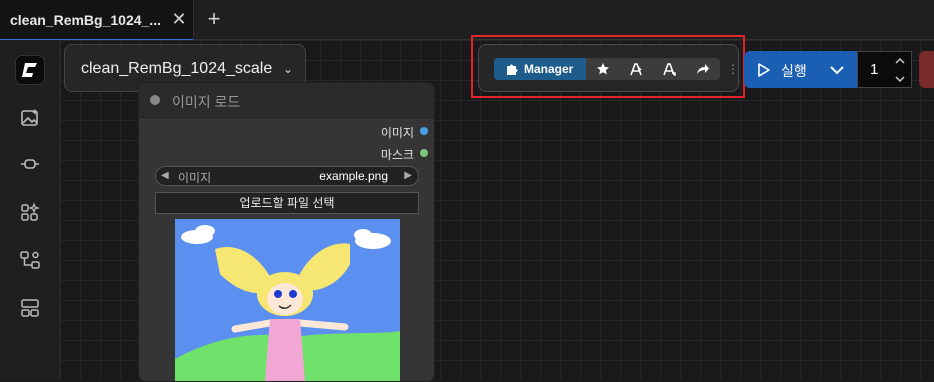  Describe the element at coordinates (353, 176) in the screenshot. I see `combo-value: example.png` at that location.